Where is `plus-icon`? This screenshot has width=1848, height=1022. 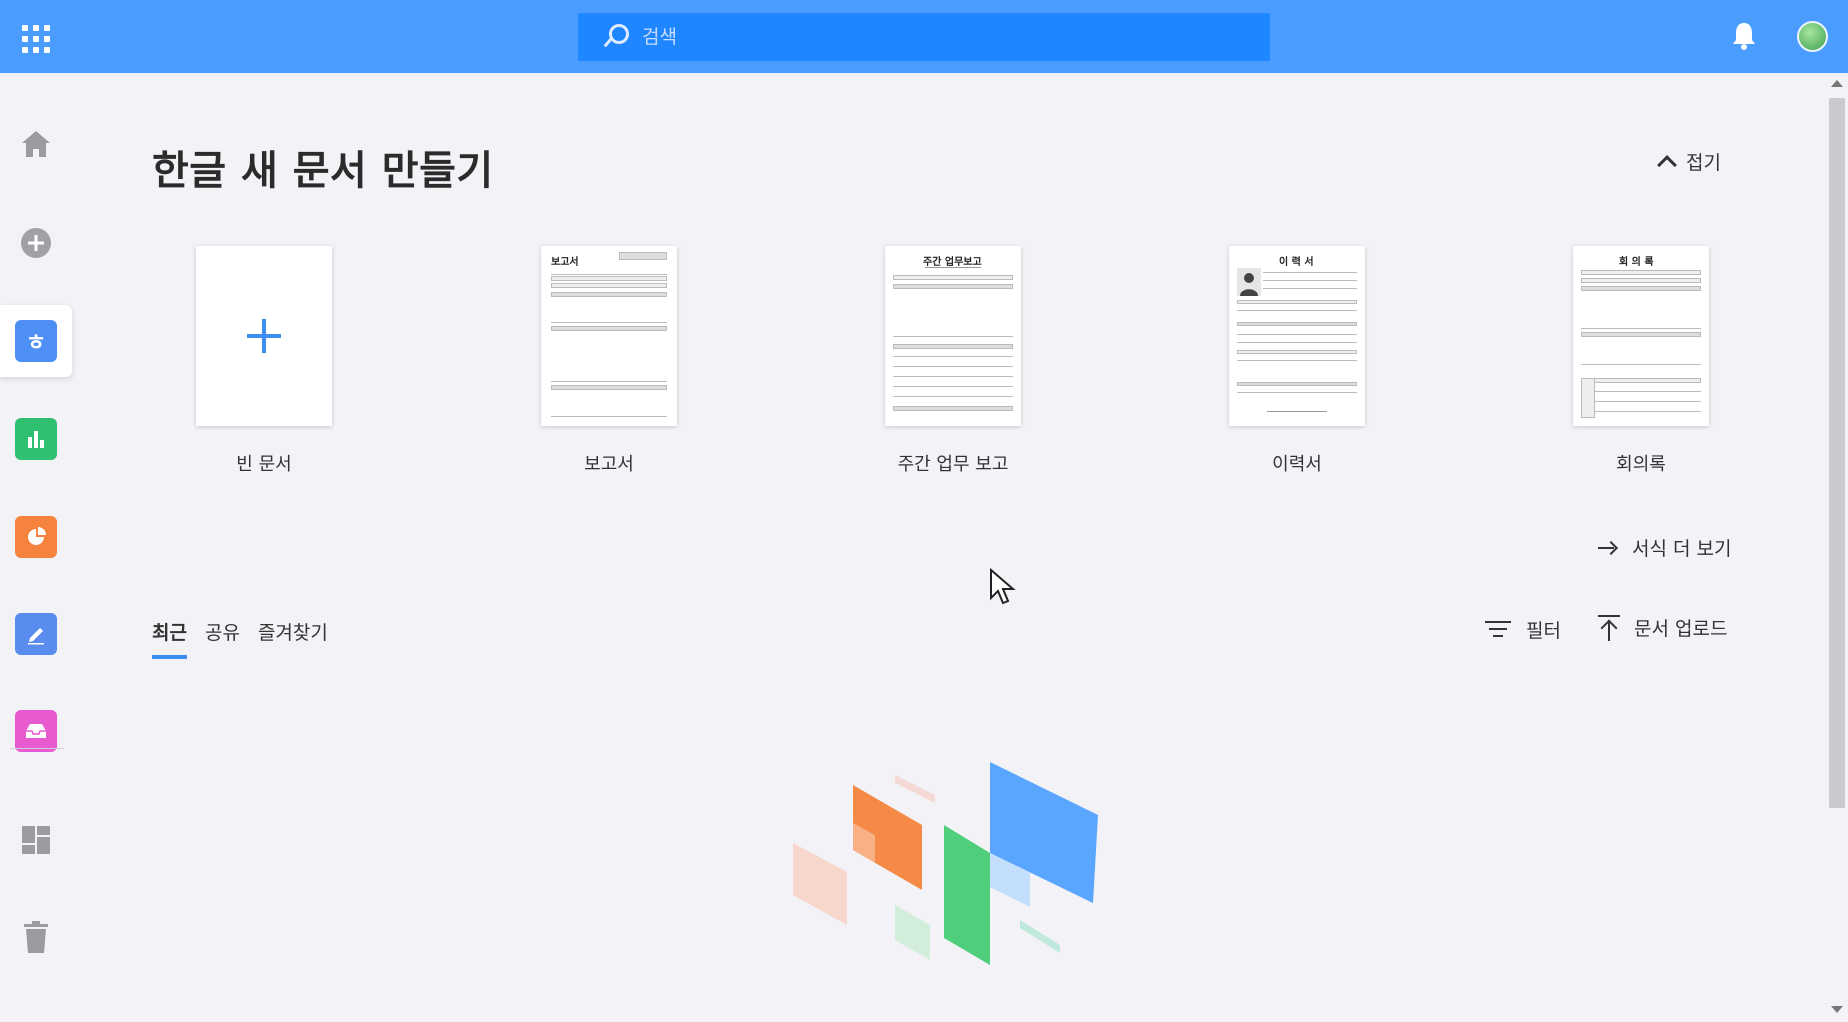
plus-icon is located at coordinates (264, 336).